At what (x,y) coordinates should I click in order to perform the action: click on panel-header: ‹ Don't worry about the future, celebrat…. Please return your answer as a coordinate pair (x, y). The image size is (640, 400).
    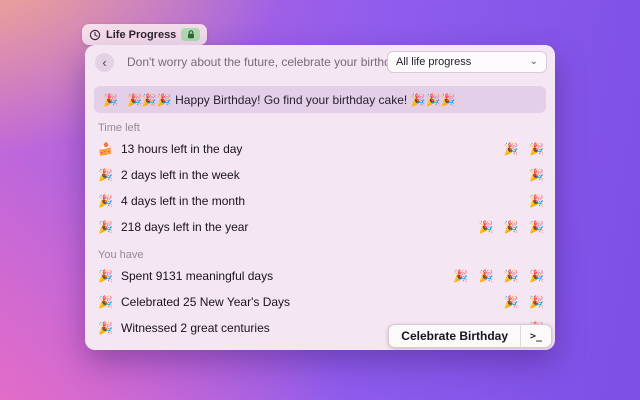
    Looking at the image, I should click on (320, 62).